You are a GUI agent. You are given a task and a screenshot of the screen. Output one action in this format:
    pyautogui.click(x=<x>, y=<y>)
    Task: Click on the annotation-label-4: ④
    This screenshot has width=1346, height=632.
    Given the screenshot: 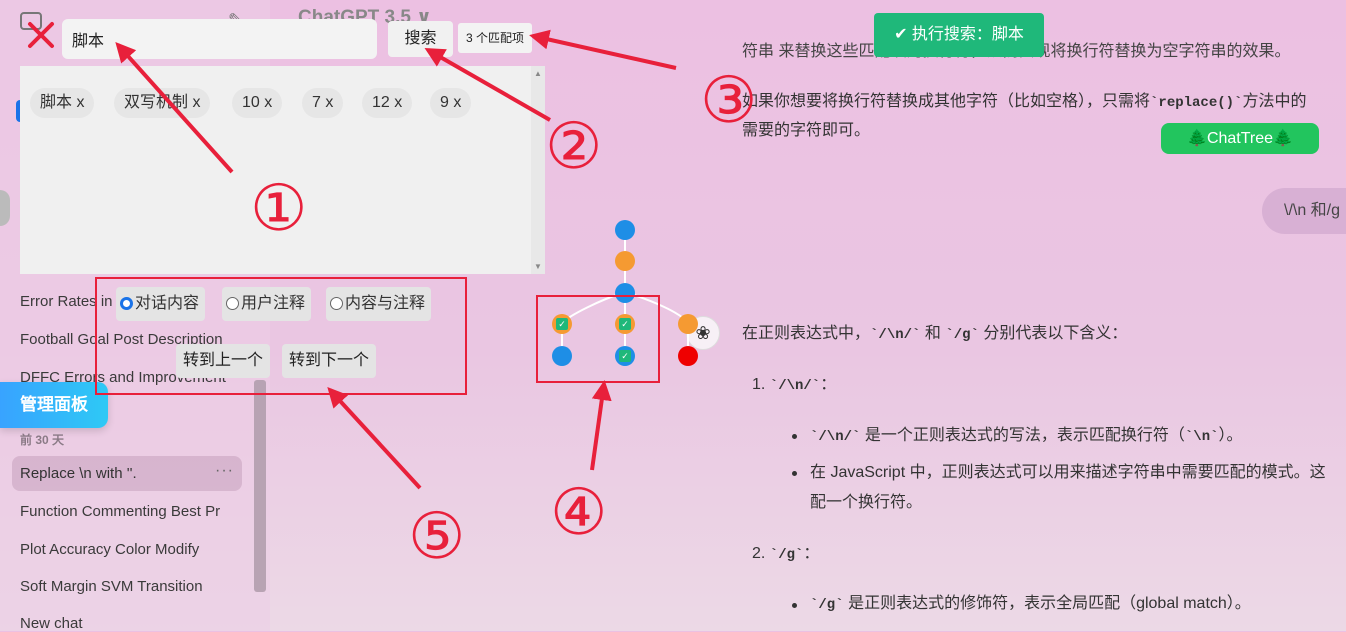 What is the action you would take?
    pyautogui.click(x=579, y=513)
    